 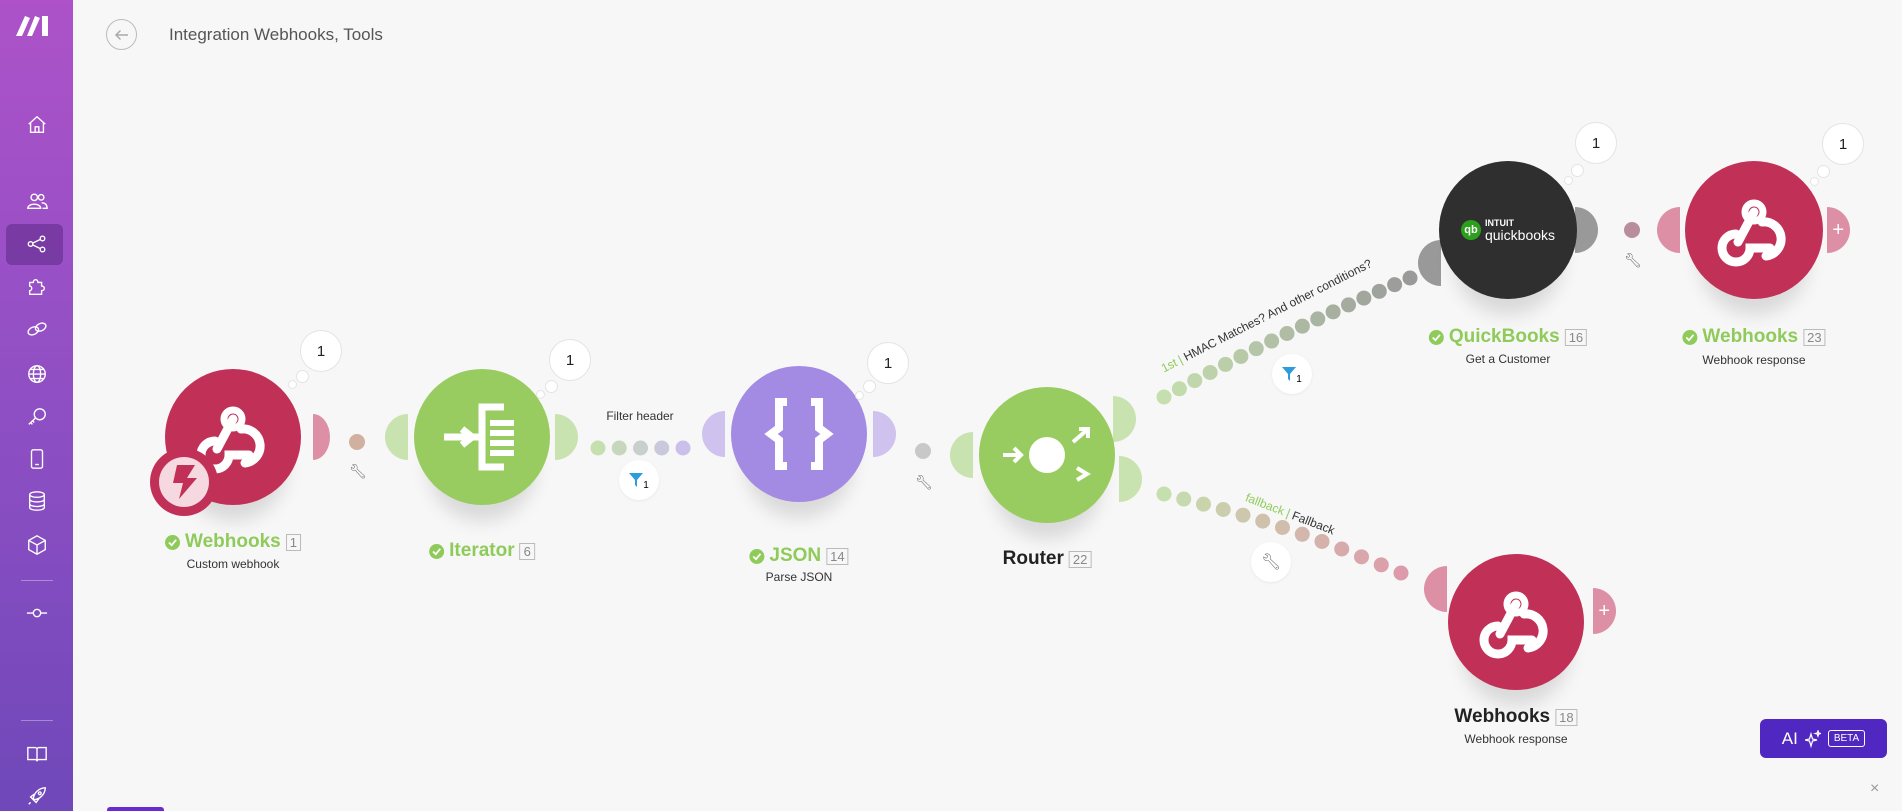 What do you see at coordinates (795, 555) in the screenshot?
I see `module-title: JSON` at bounding box center [795, 555].